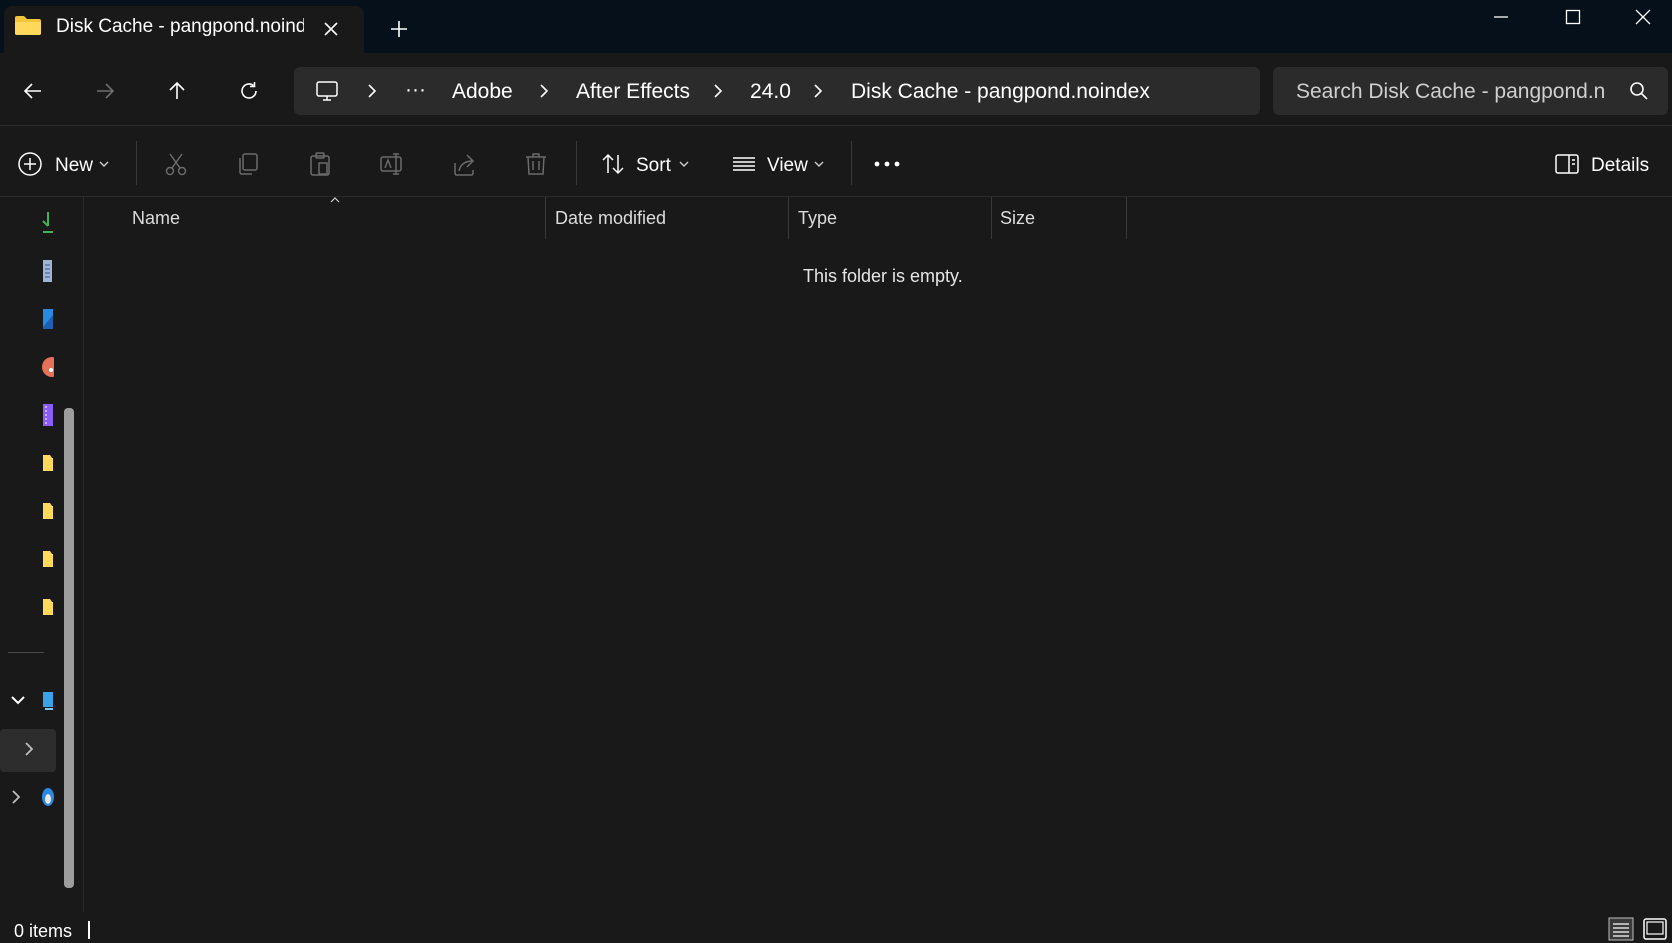 The height and width of the screenshot is (943, 1672). What do you see at coordinates (47, 366) in the screenshot?
I see `music-icon` at bounding box center [47, 366].